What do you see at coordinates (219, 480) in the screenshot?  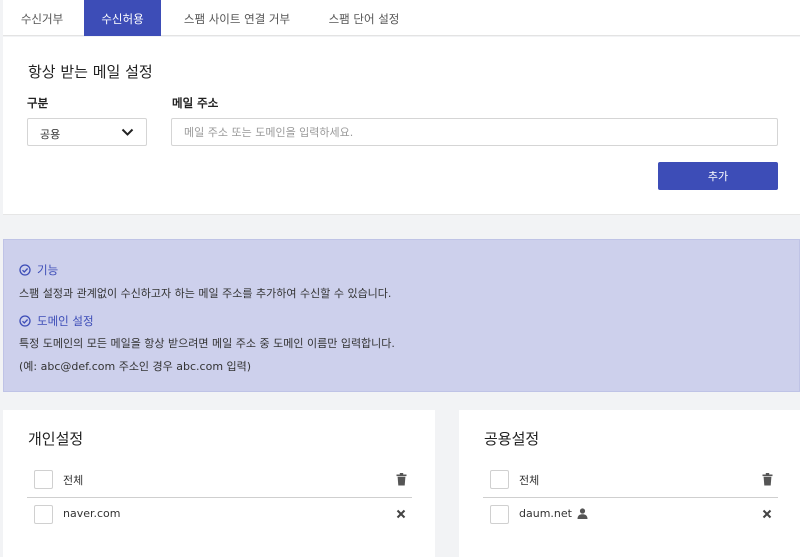 I see `personal-header-row: 전체` at bounding box center [219, 480].